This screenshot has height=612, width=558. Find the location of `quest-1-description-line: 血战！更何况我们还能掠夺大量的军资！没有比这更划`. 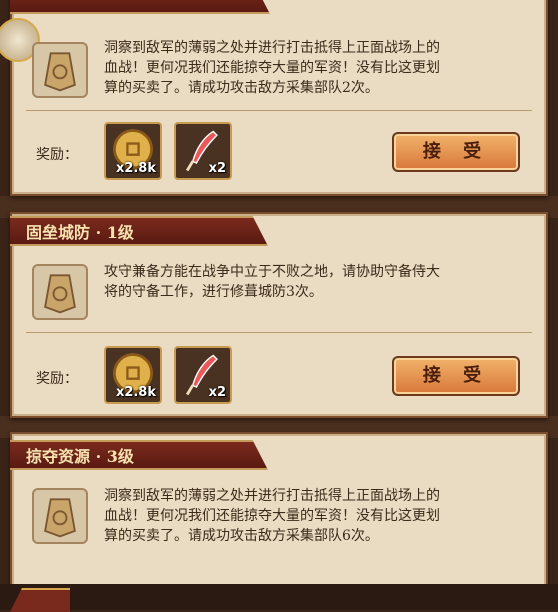

quest-1-description-line: 血战！更何况我们还能掠夺大量的军资！没有比这更划 is located at coordinates (272, 68).